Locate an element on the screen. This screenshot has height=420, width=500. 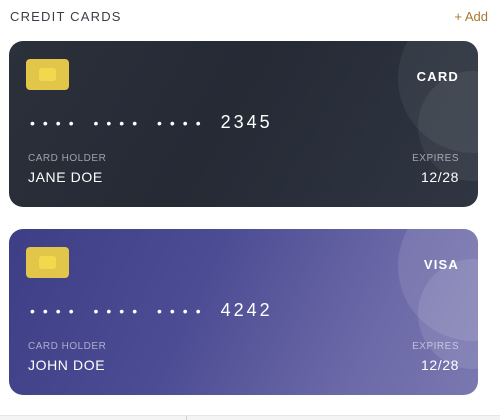
card-number-last4: 4242 is located at coordinates (246, 310).